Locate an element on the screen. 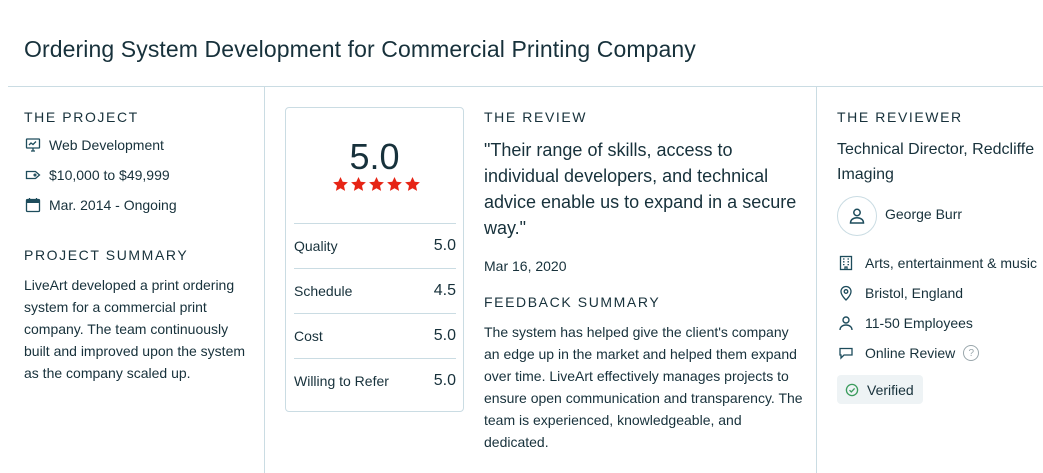 The width and height of the screenshot is (1043, 473). verified-badge: Verified is located at coordinates (880, 389).